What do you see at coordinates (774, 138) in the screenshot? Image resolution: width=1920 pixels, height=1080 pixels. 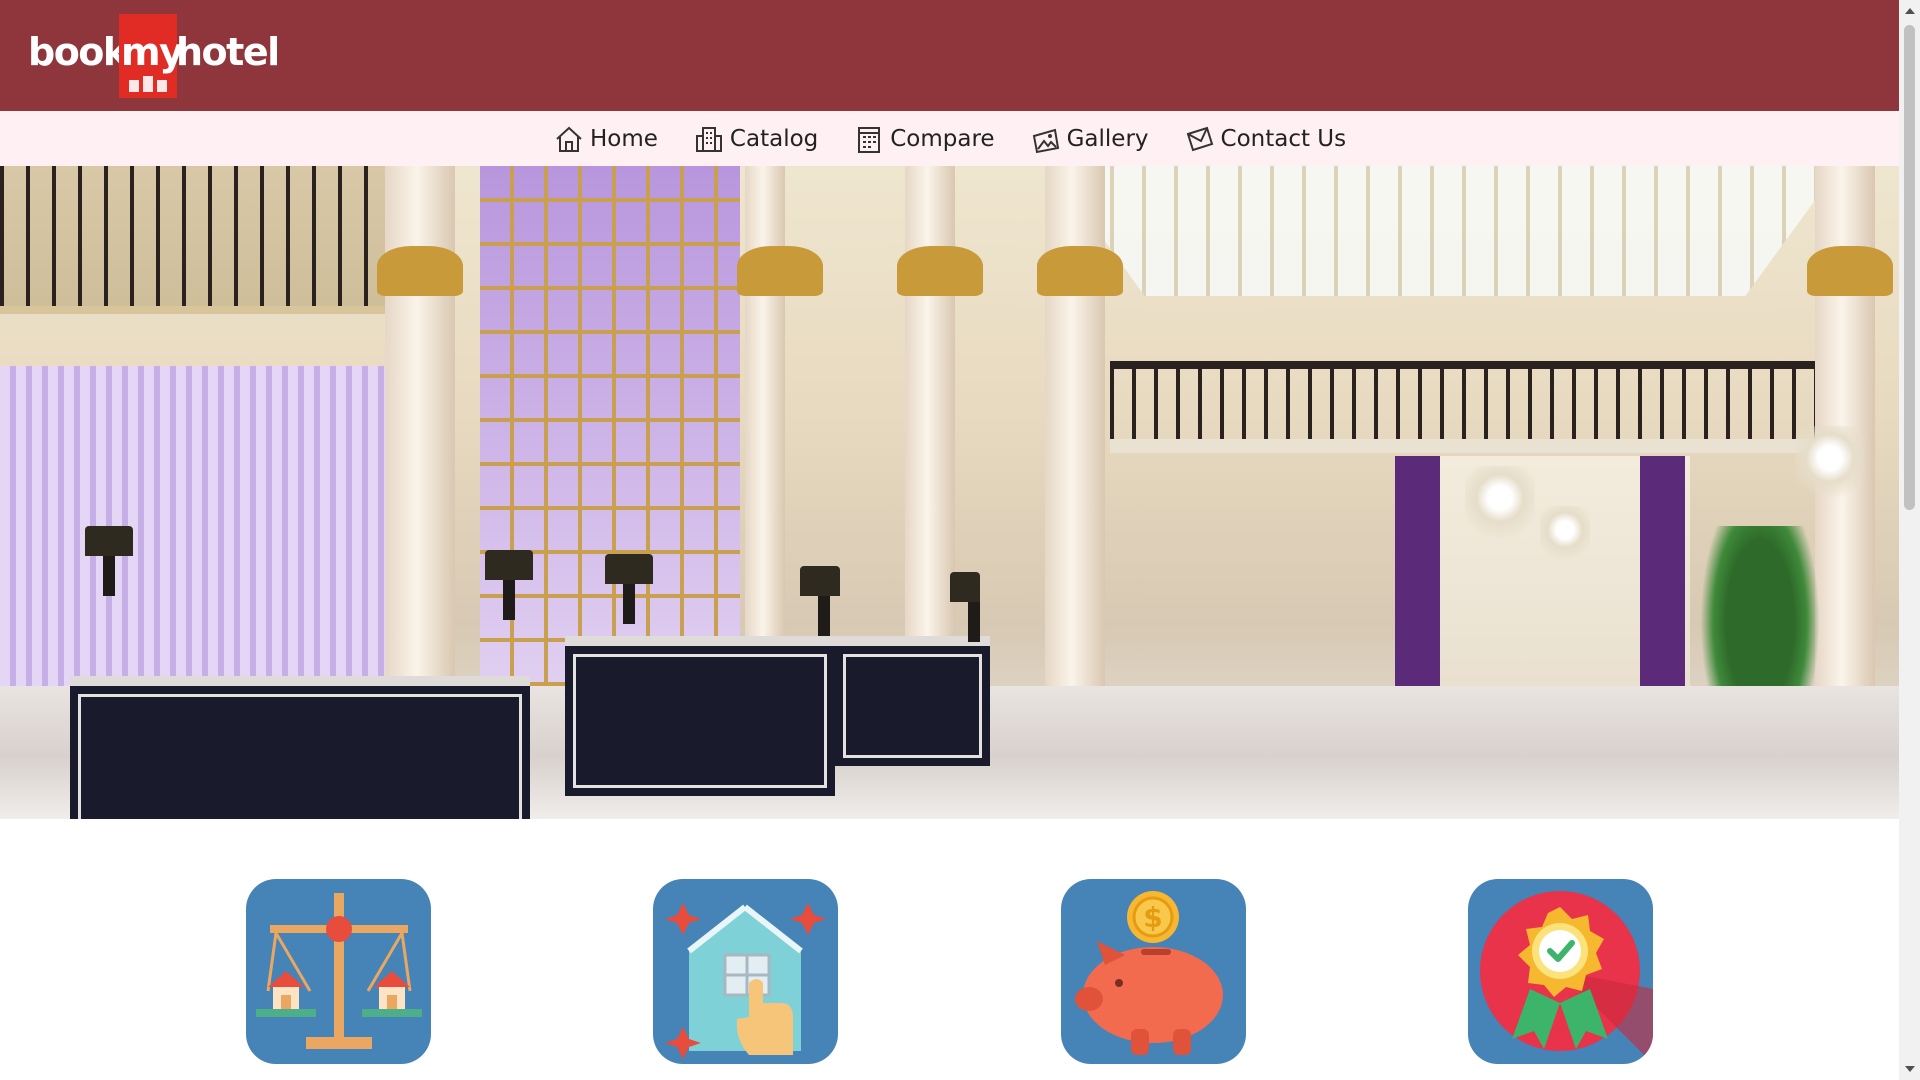 I see `nav-label: Catalog` at bounding box center [774, 138].